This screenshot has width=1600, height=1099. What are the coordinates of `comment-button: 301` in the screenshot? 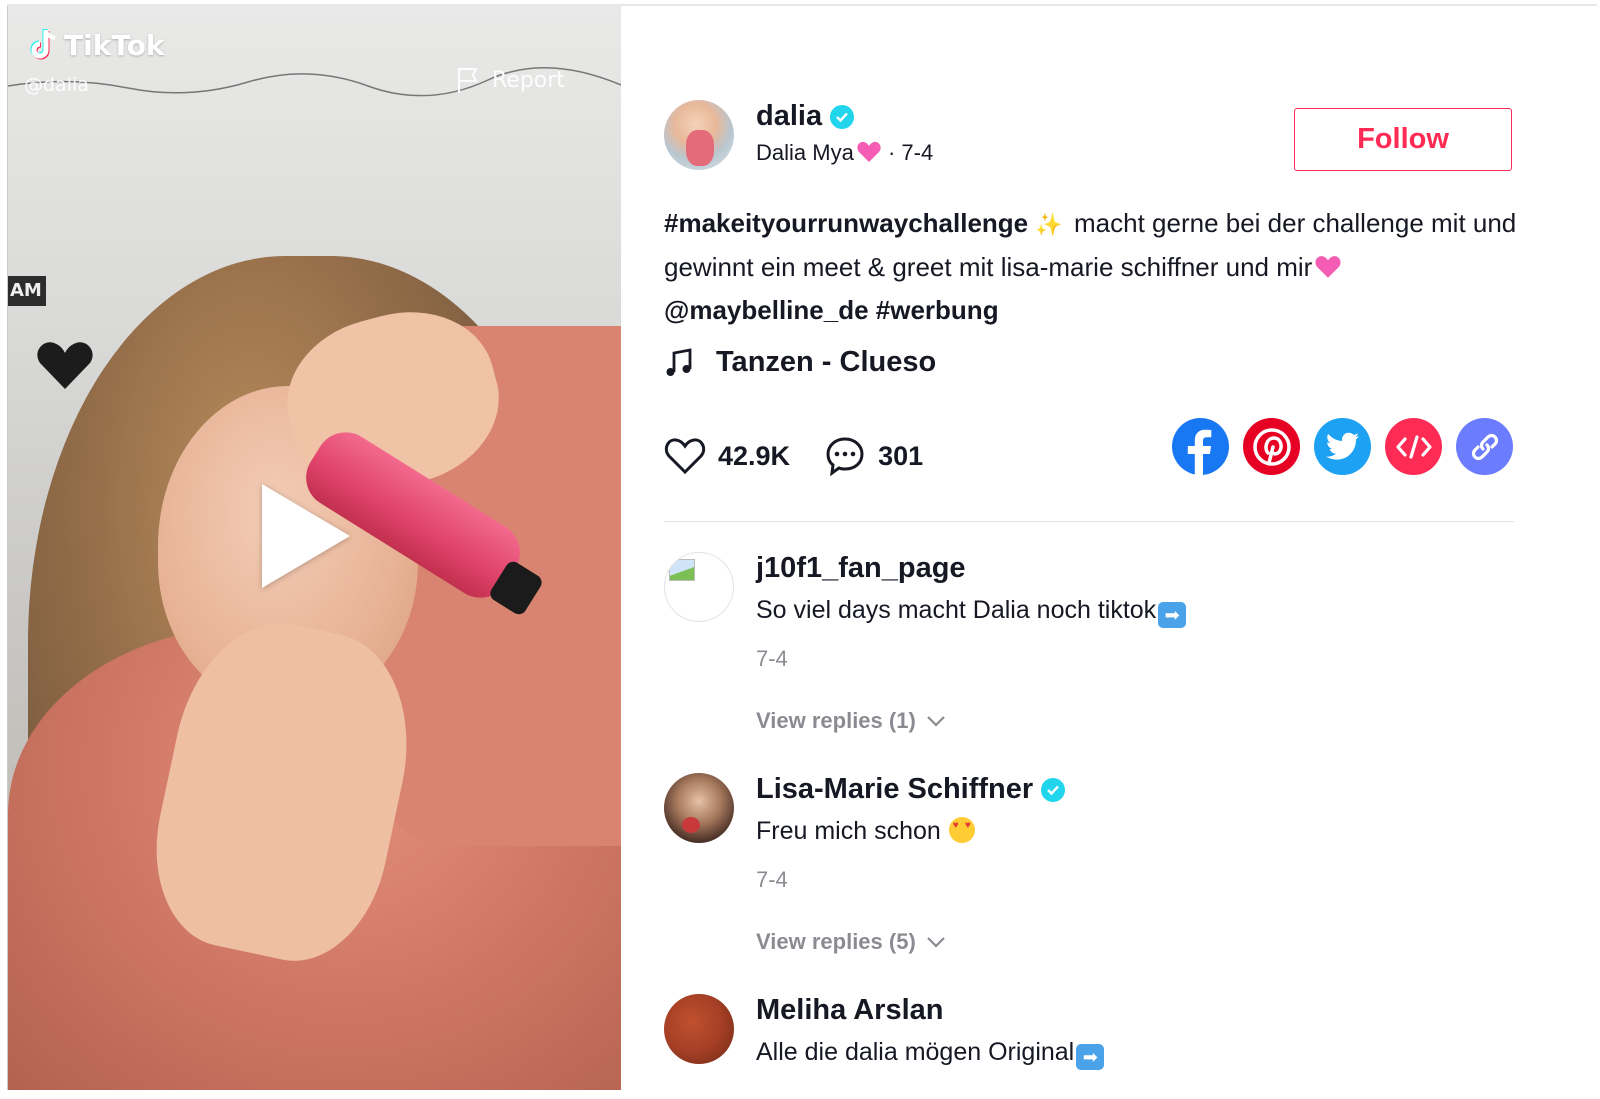 It's located at (873, 456).